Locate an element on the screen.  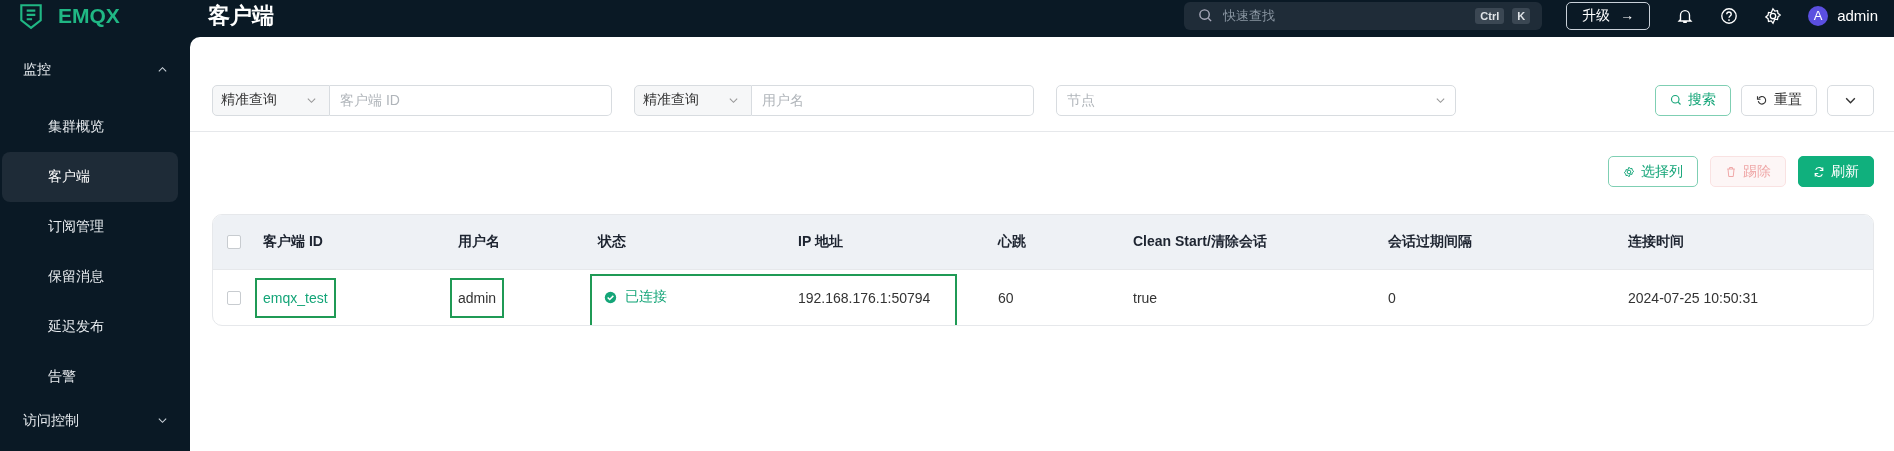
help-icon is located at coordinates (1729, 15).